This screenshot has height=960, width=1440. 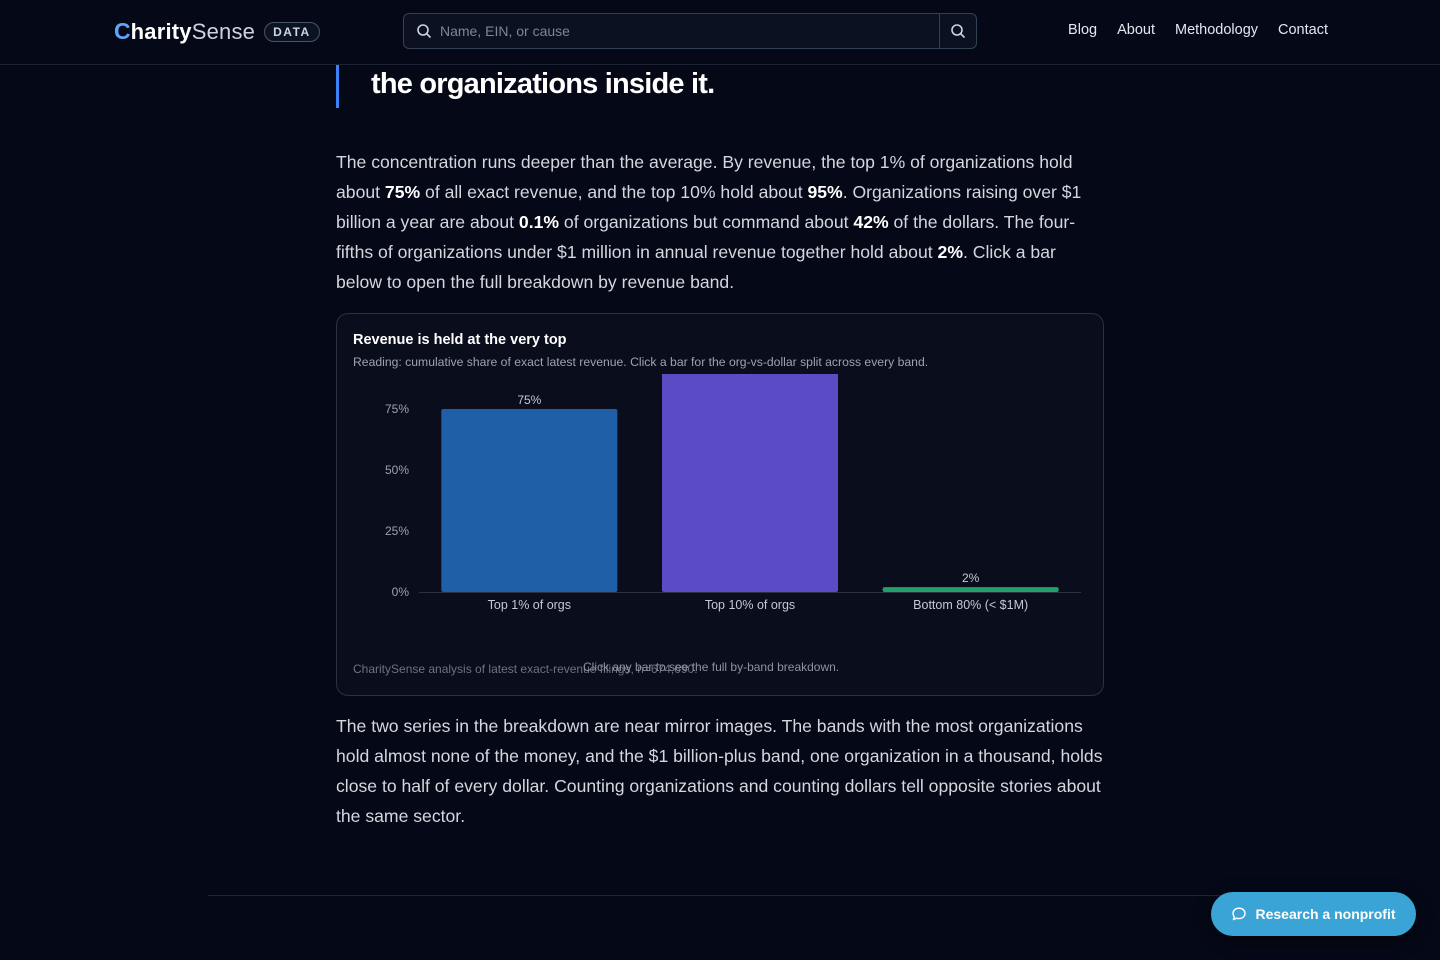 I want to click on x-category-label: Top 1% of orgs, so click(x=529, y=605).